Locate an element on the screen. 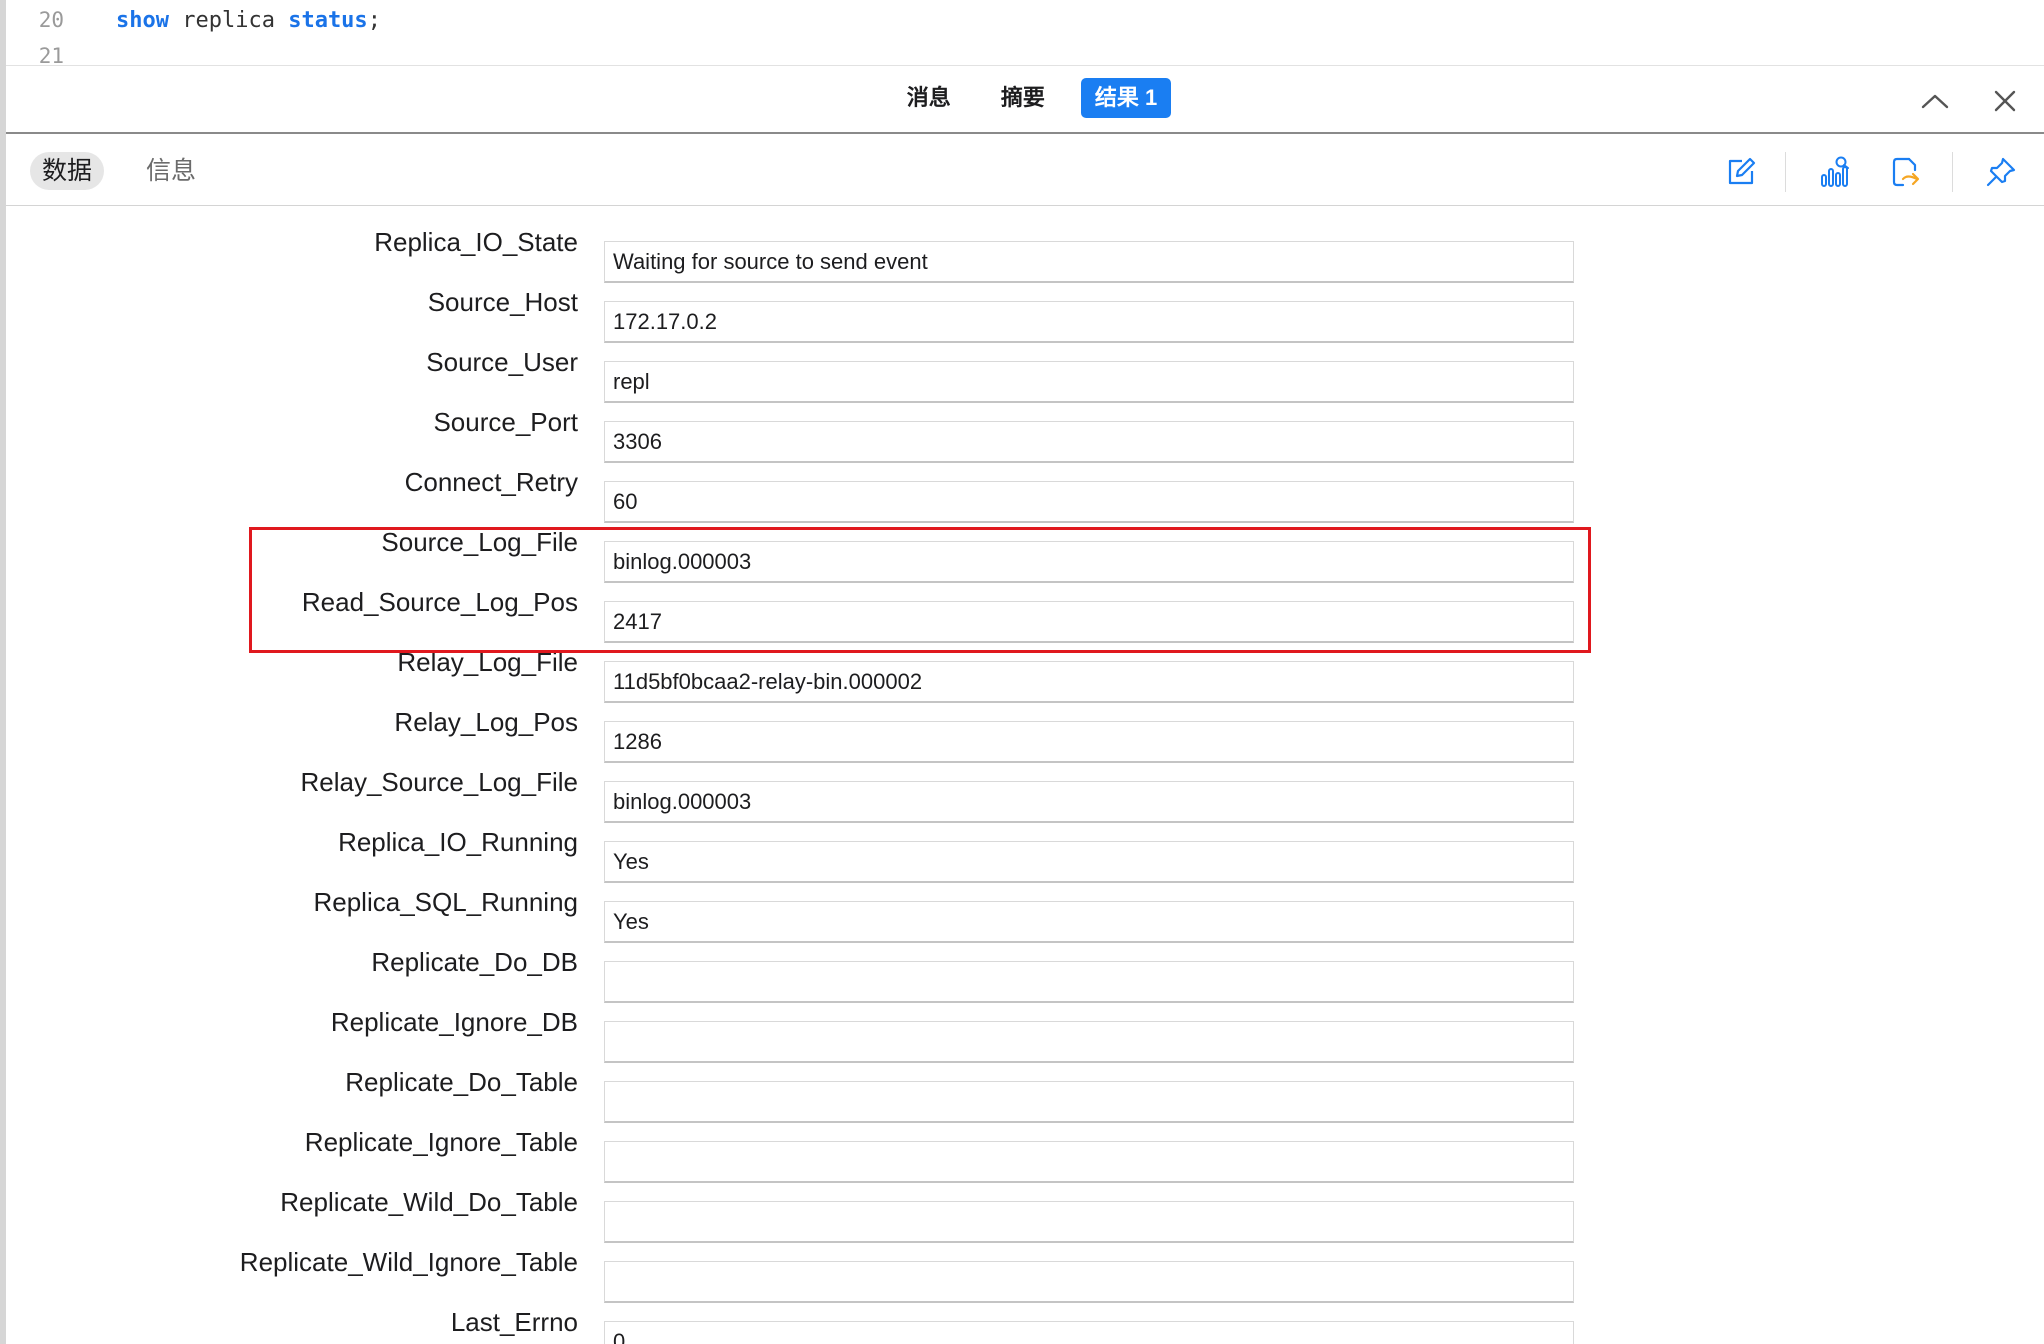  sql-text: ; is located at coordinates (374, 20).